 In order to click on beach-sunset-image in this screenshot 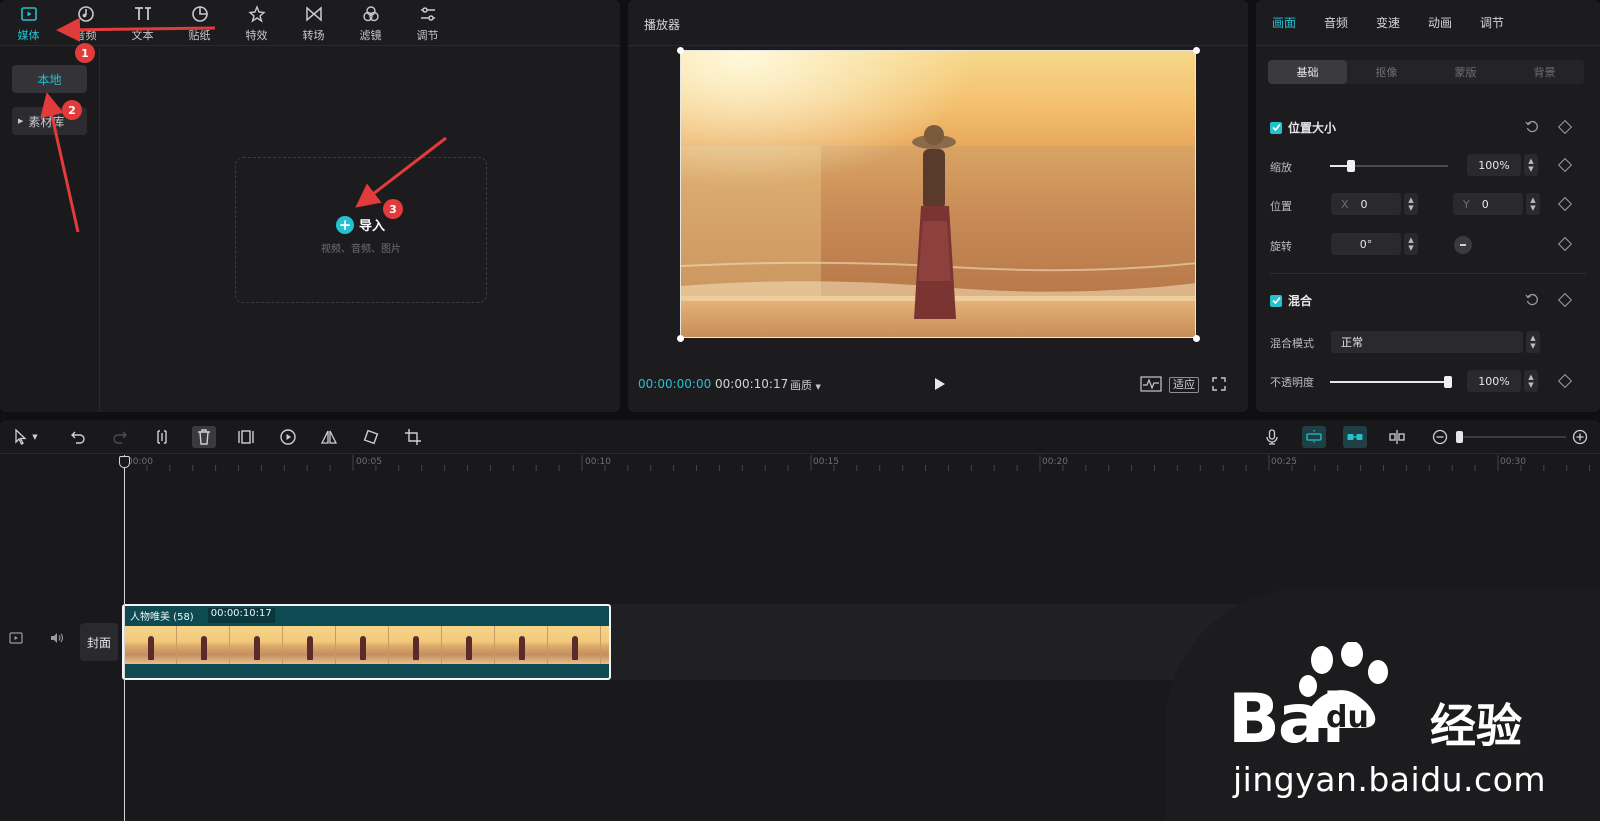, I will do `click(938, 194)`.